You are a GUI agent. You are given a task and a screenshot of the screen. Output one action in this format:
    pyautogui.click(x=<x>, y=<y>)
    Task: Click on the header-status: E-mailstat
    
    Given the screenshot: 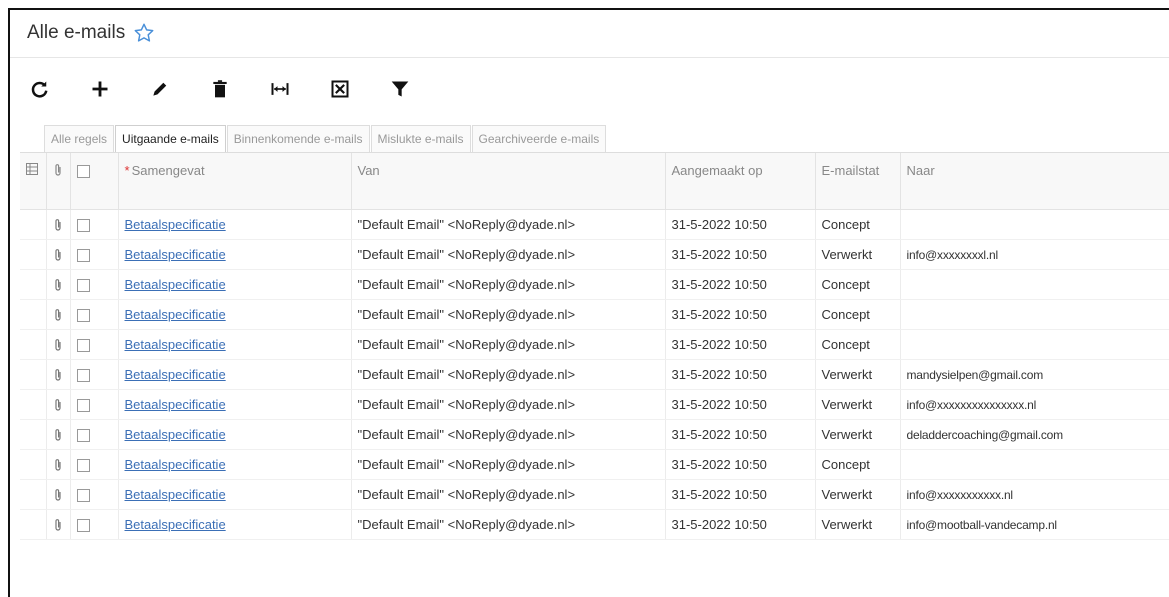 What is the action you would take?
    pyautogui.click(x=858, y=181)
    